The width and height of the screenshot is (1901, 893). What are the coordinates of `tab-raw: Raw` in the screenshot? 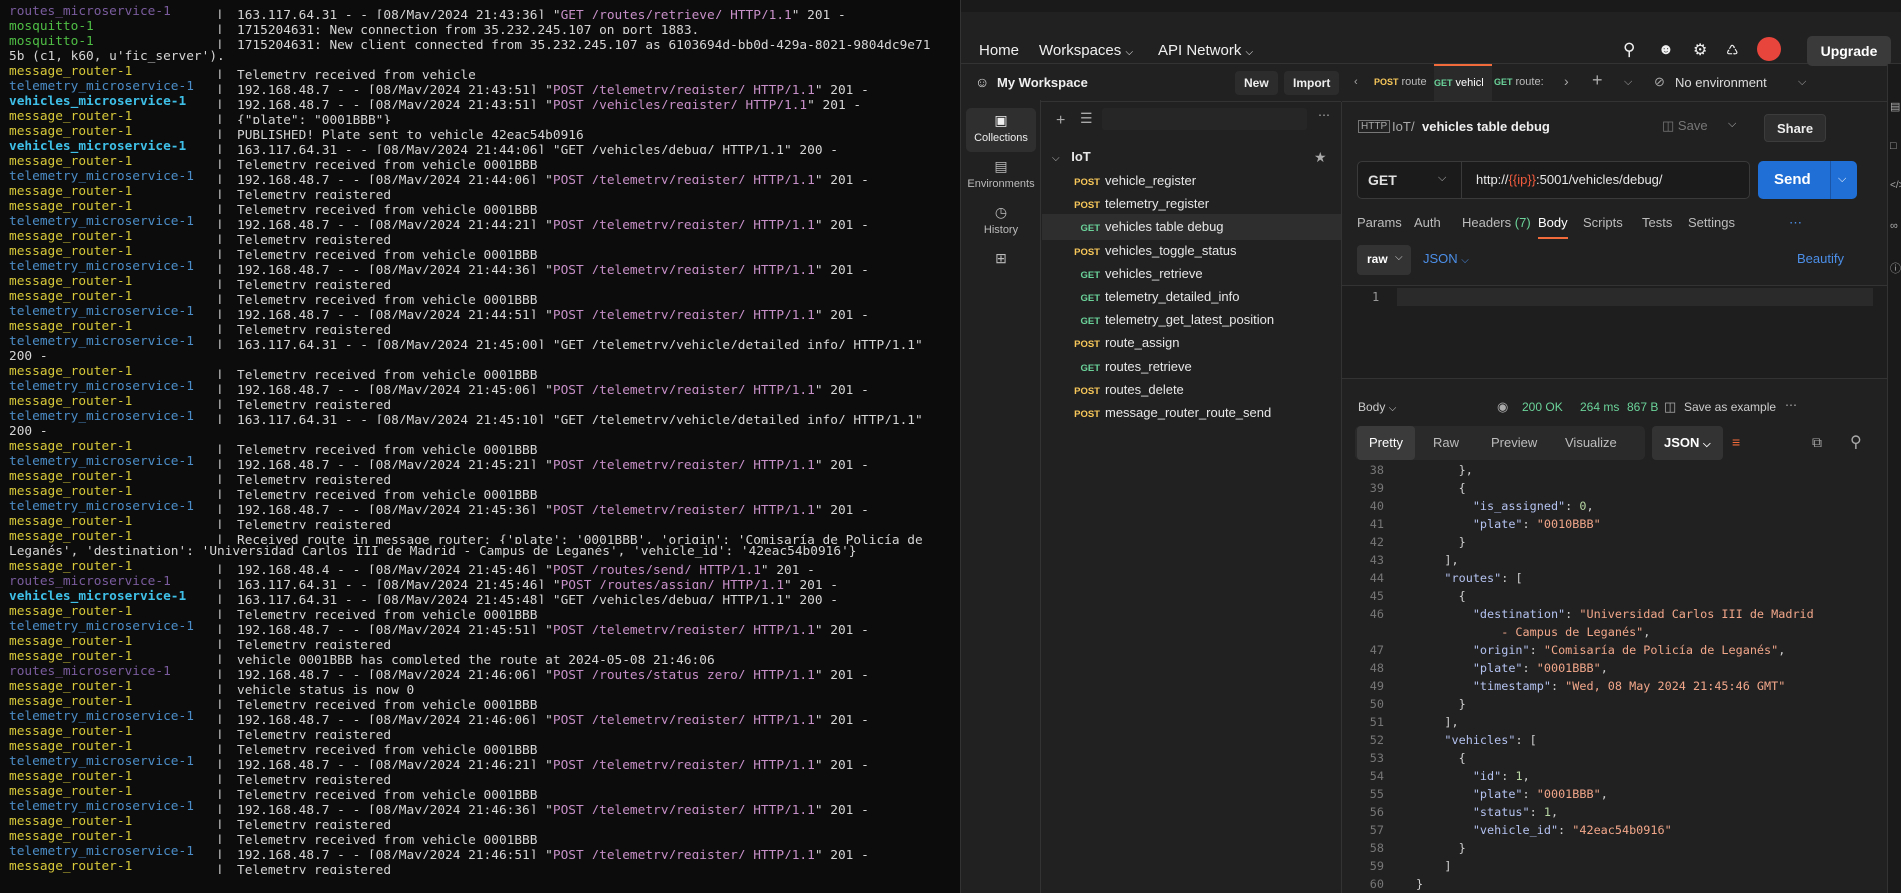 It's located at (1446, 443).